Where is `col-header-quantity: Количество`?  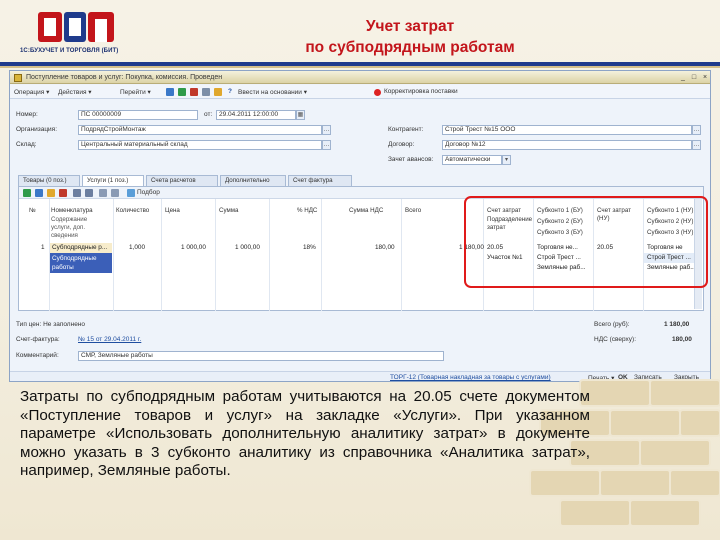
col-header-quantity: Количество is located at coordinates (132, 211).